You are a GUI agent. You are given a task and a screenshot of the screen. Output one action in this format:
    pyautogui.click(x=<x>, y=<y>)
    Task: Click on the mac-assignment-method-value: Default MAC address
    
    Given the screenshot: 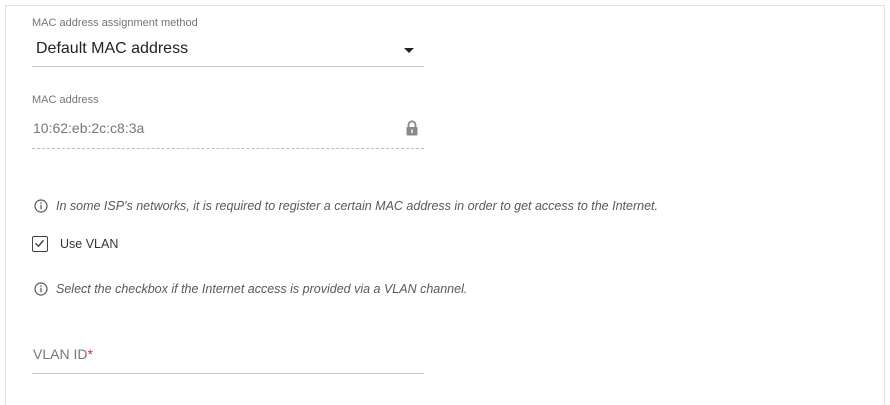 What is the action you would take?
    pyautogui.click(x=112, y=48)
    